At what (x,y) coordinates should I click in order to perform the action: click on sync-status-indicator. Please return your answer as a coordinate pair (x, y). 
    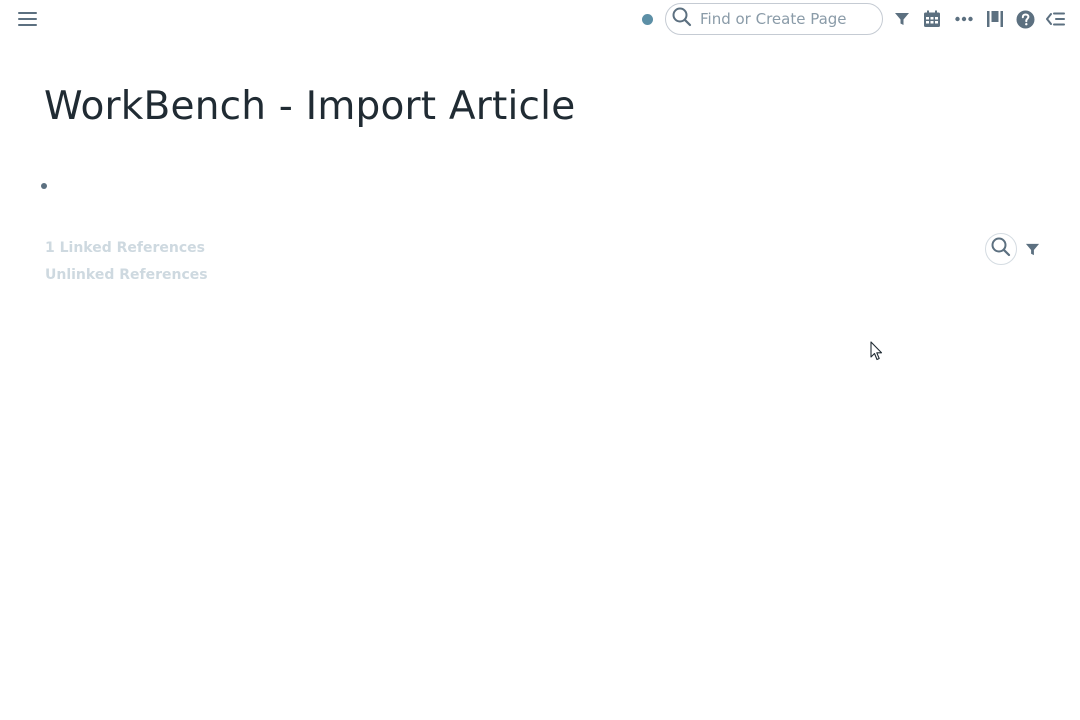
    Looking at the image, I should click on (647, 19).